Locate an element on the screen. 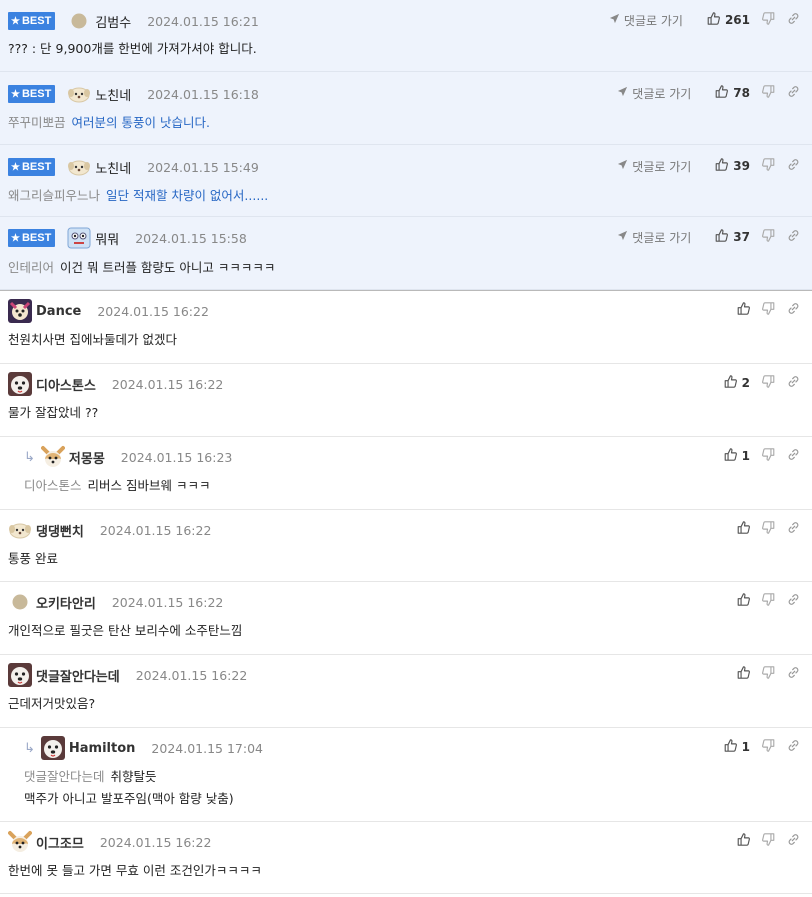 The height and width of the screenshot is (897, 812). like-button: 37 is located at coordinates (732, 237).